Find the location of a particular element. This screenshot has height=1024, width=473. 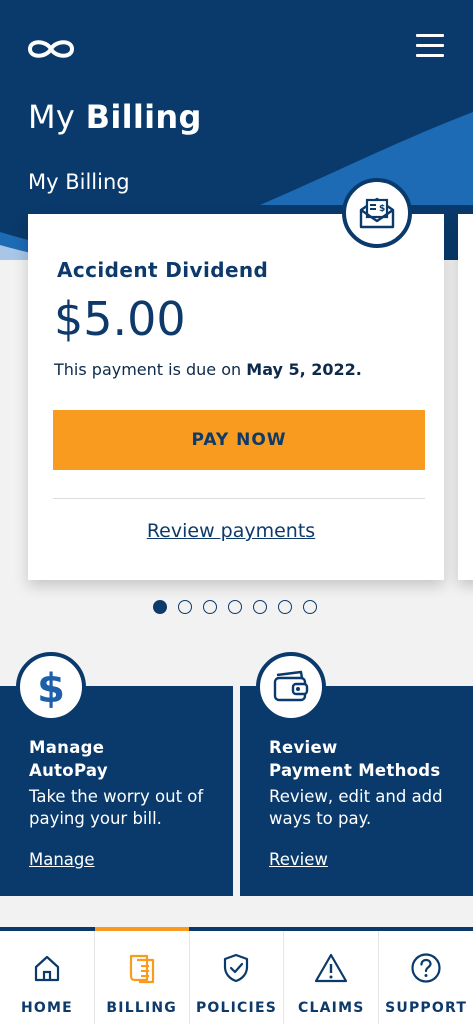

wallet-icon is located at coordinates (291, 687).